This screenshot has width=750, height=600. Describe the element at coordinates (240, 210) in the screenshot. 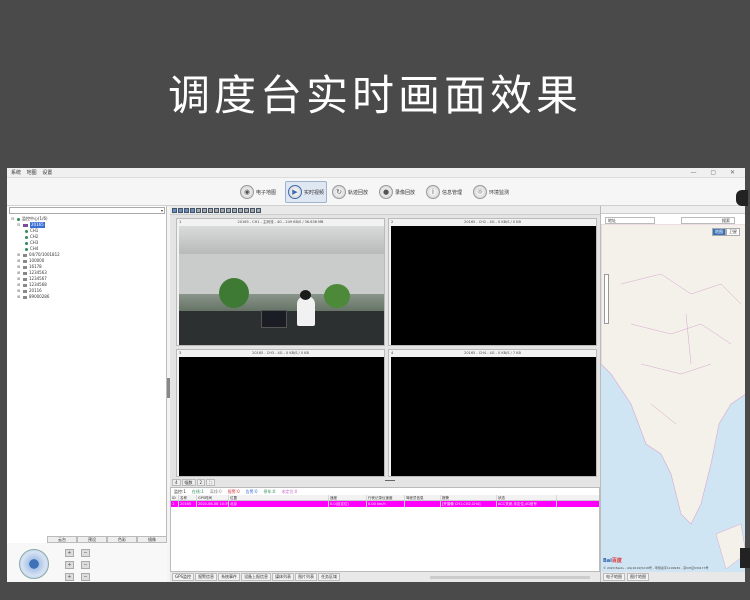

I see `settings-icon` at that location.